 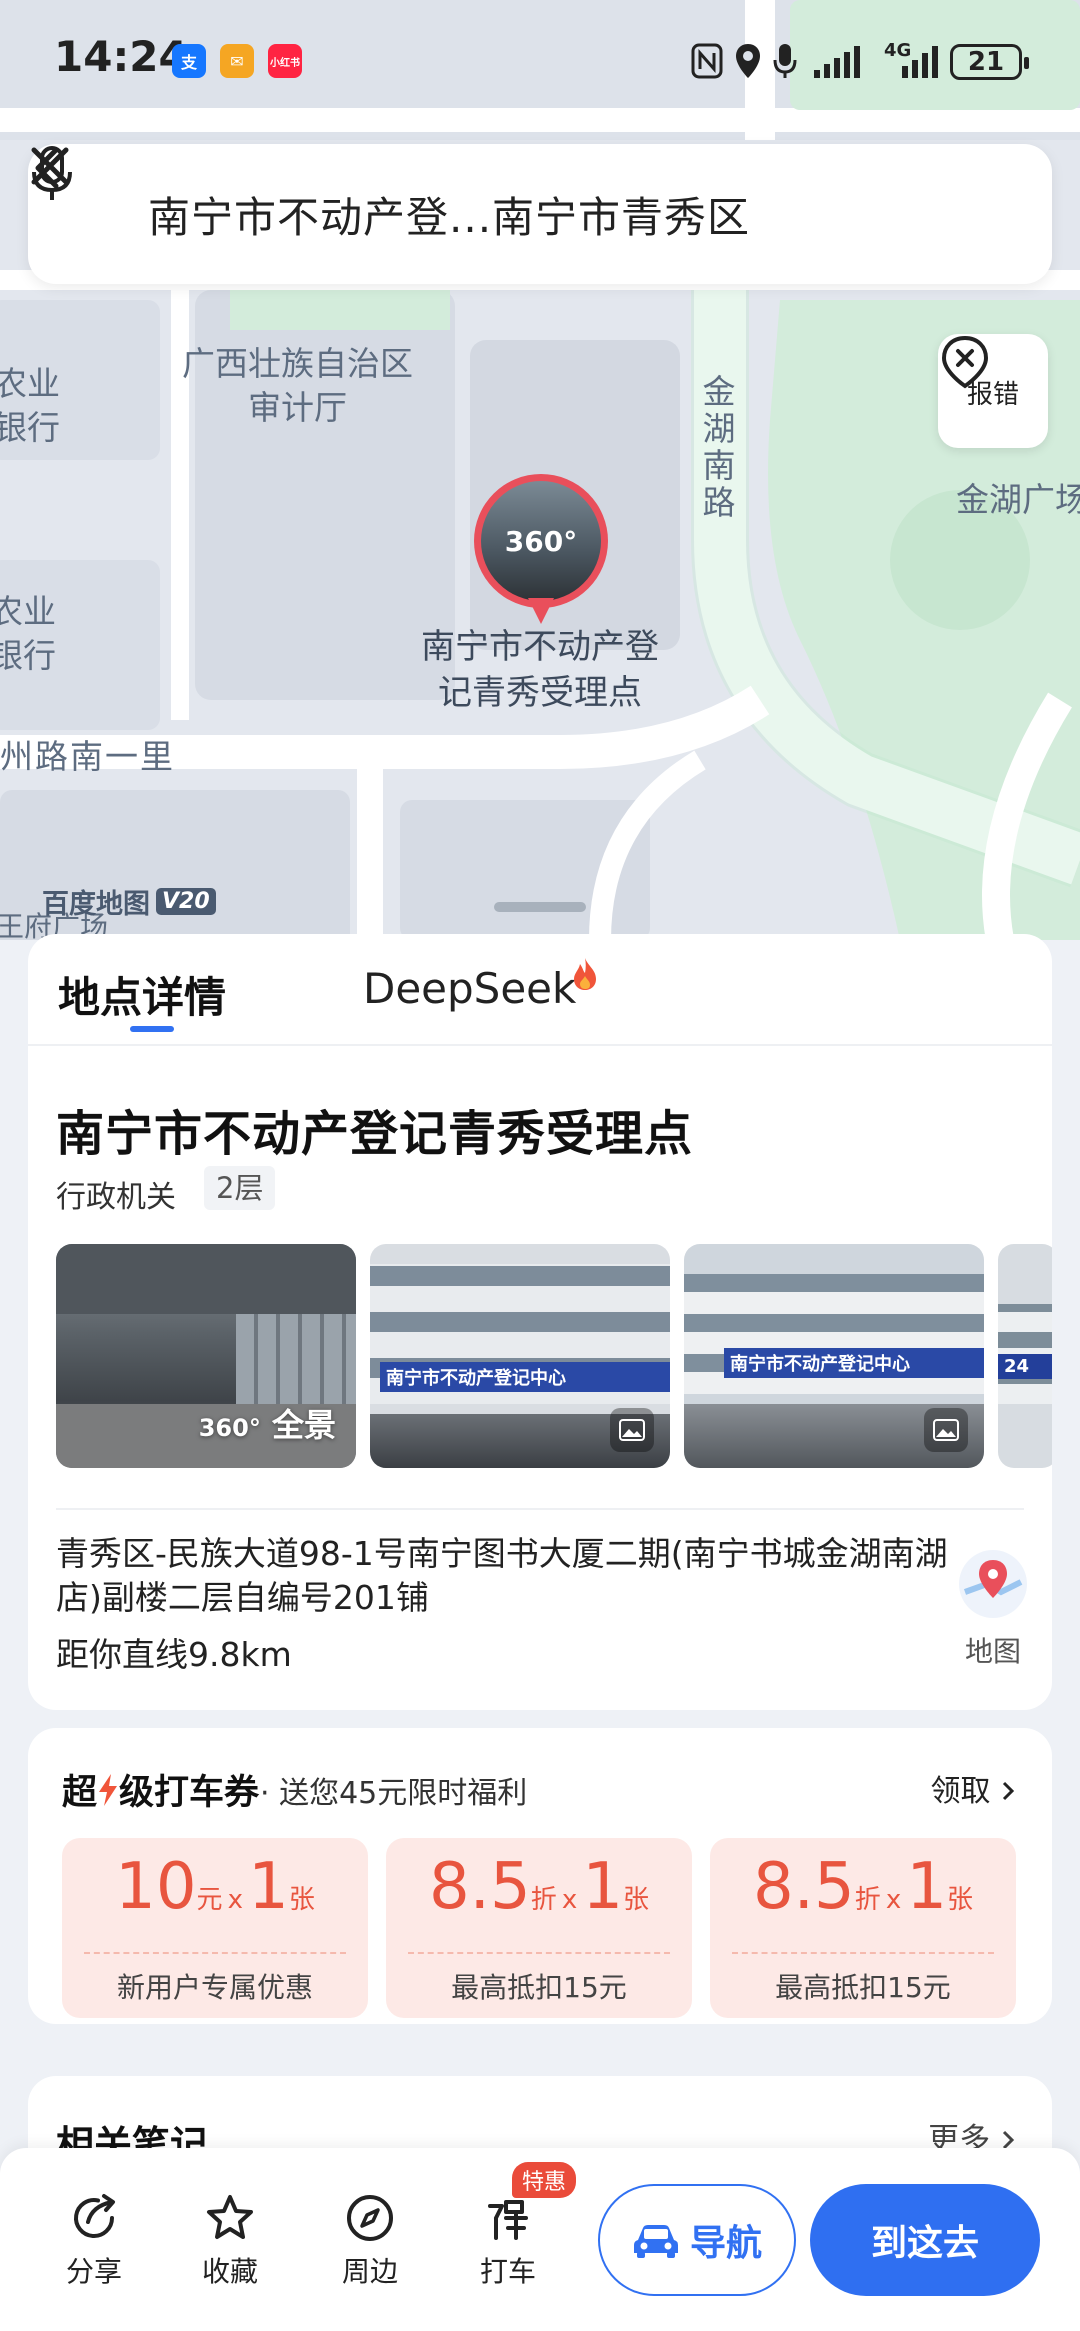 I want to click on pin-circle: 360°, so click(x=541, y=541).